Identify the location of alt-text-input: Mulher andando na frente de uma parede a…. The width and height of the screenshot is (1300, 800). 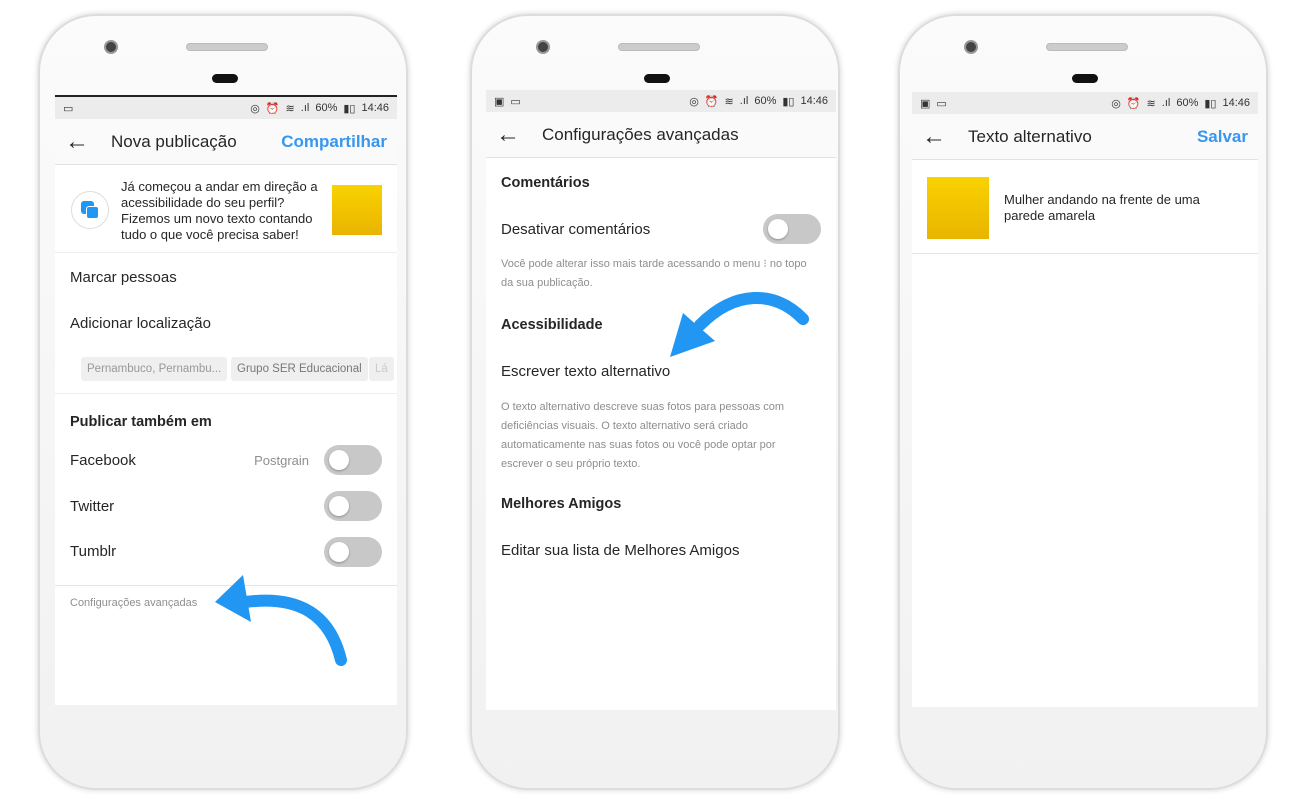
(1116, 208).